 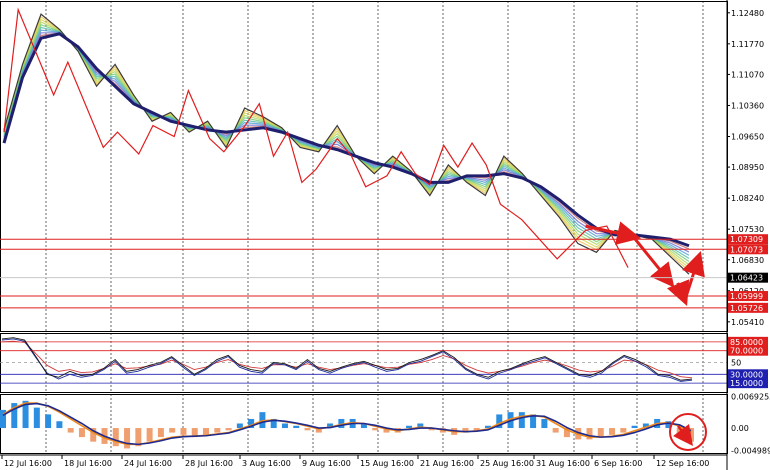 What do you see at coordinates (618, 463) in the screenshot?
I see `date-tick-label: 6 Sep 16:00` at bounding box center [618, 463].